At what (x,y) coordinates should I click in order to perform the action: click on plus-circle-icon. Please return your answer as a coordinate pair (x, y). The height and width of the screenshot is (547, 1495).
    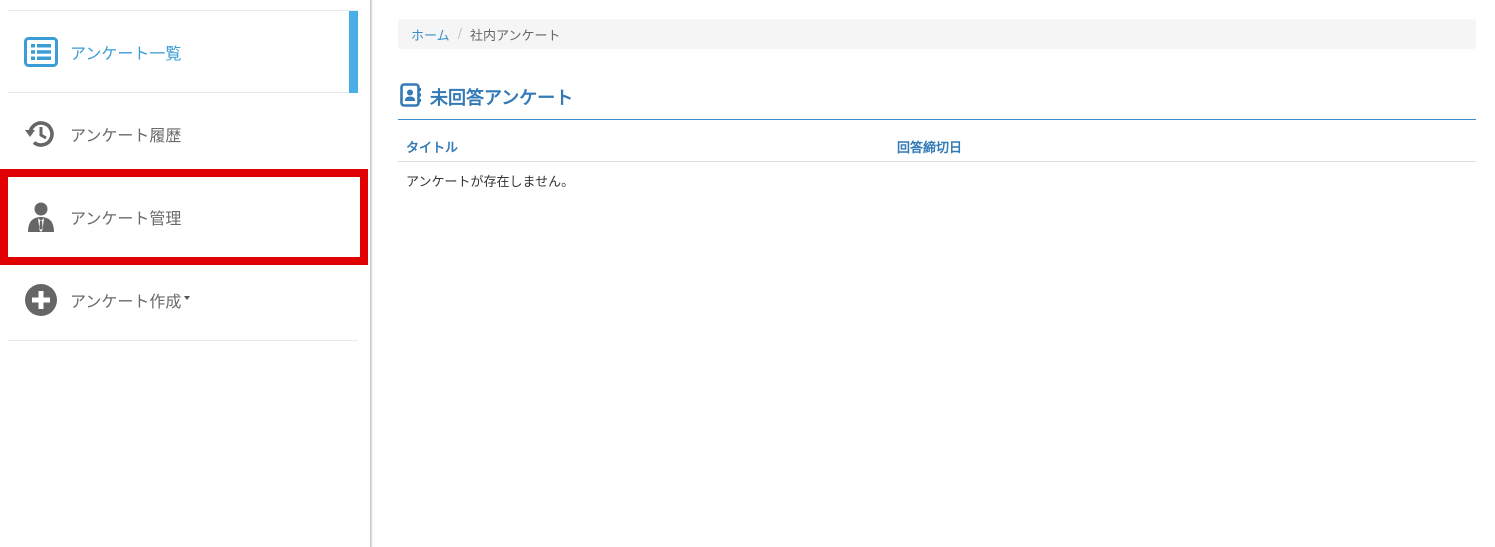
    Looking at the image, I should click on (41, 300).